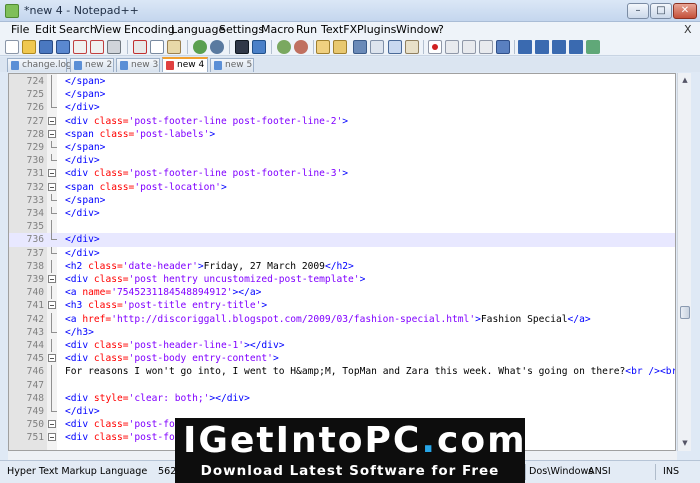 The width and height of the screenshot is (700, 483). I want to click on new-file-icon, so click(12, 47).